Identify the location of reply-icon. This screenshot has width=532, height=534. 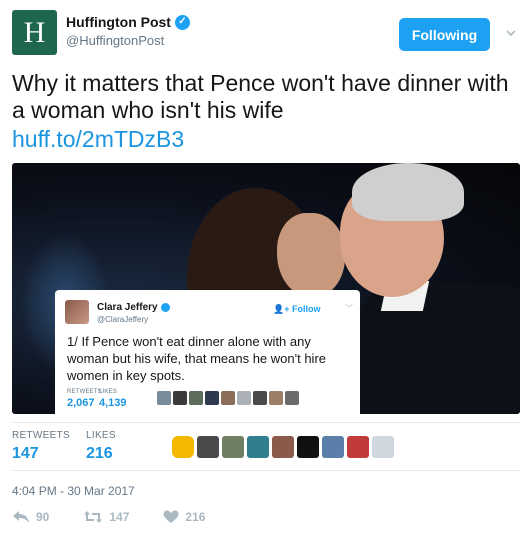
(21, 517).